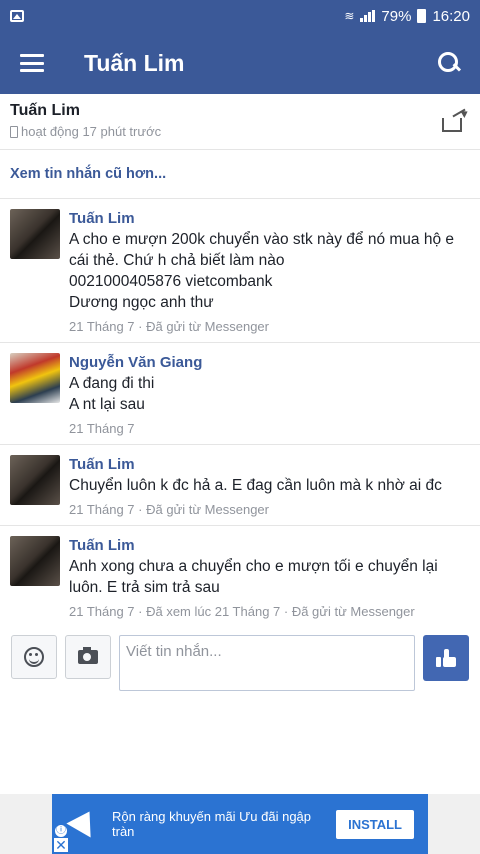  Describe the element at coordinates (61, 831) in the screenshot. I see `ad-info-icon: ⓘ` at that location.